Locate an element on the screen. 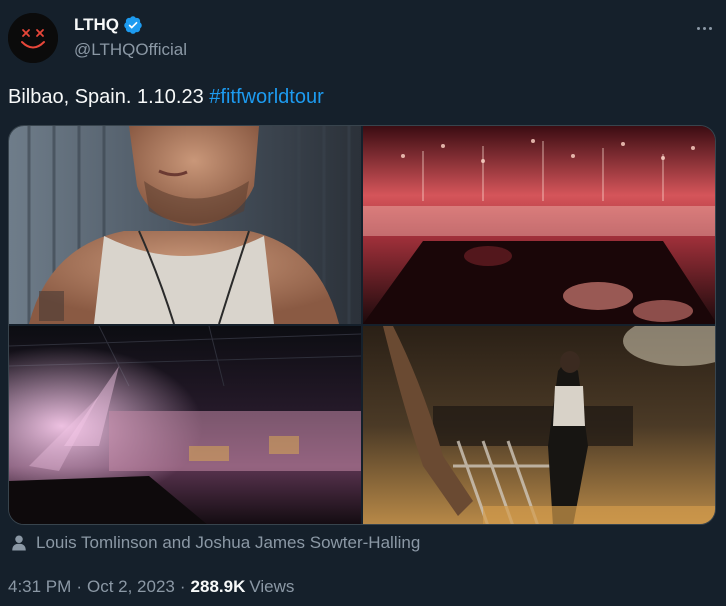 The width and height of the screenshot is (726, 606). verified-badge-icon is located at coordinates (133, 25).